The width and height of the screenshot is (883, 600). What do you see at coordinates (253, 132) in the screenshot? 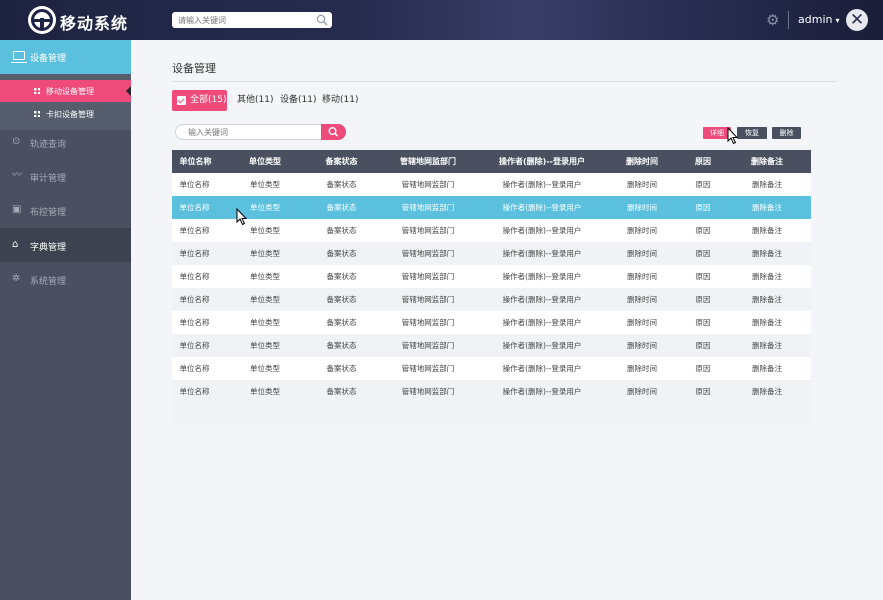
I see `table-search-input` at bounding box center [253, 132].